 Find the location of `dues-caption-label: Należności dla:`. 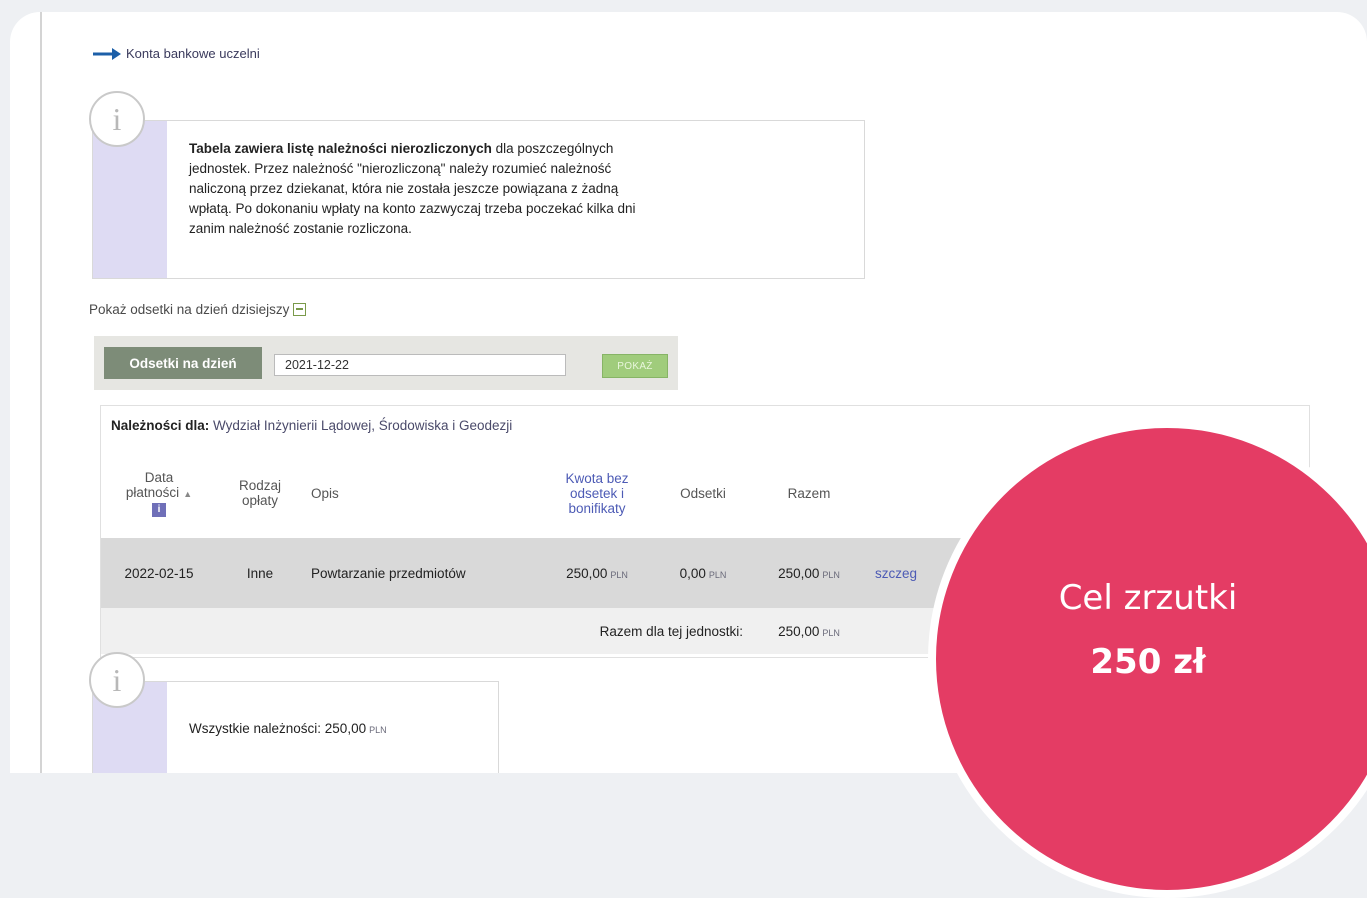

dues-caption-label: Należności dla: is located at coordinates (160, 425).